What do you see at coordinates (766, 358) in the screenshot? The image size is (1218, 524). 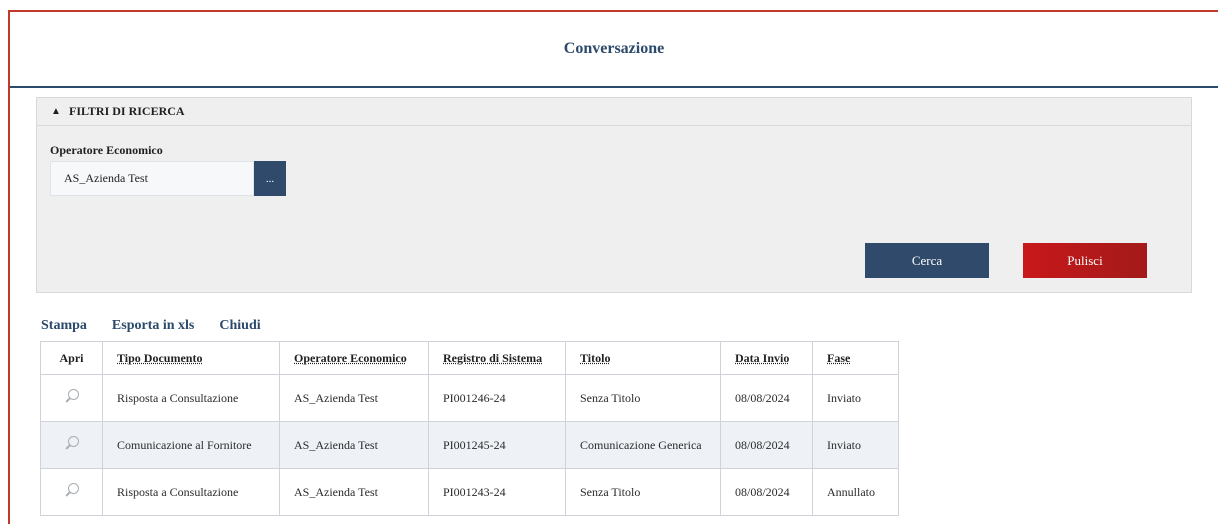 I see `col-header-data-invio: Data Invio` at bounding box center [766, 358].